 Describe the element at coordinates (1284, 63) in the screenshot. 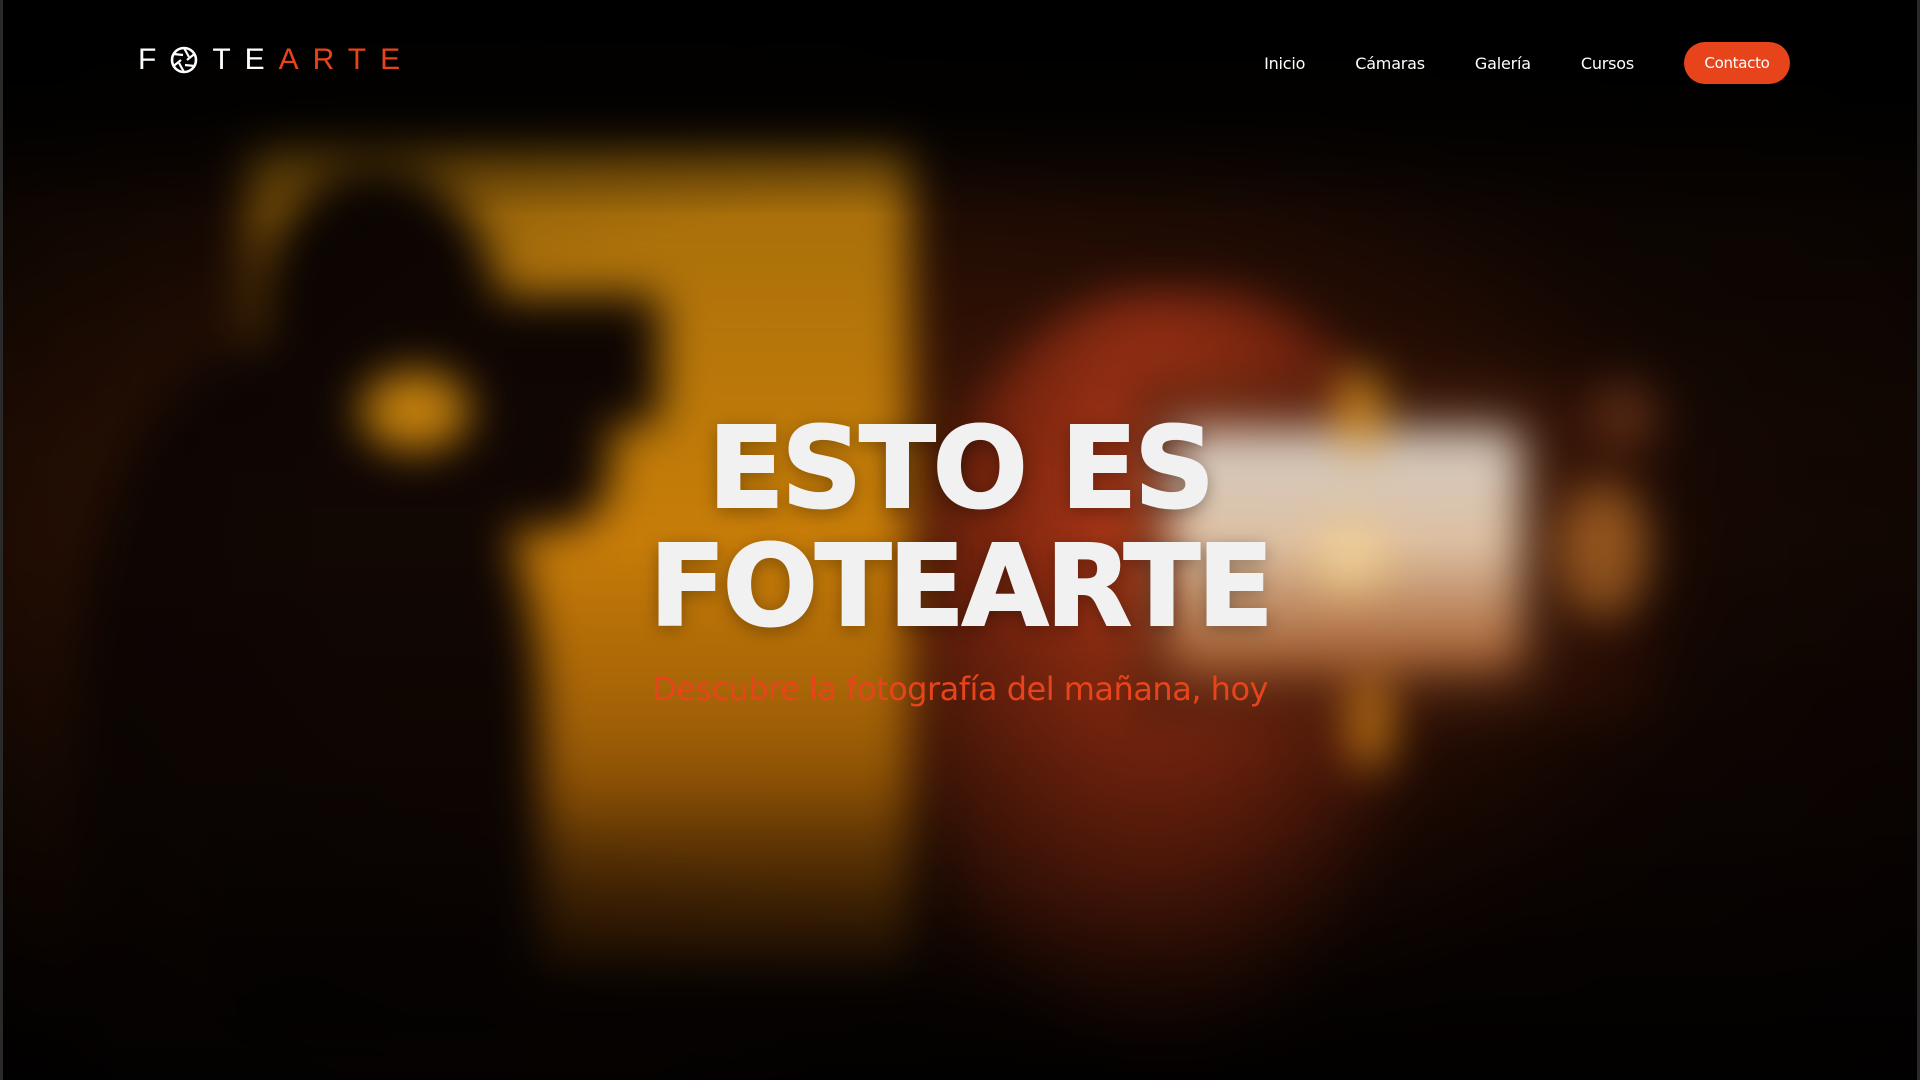

I see `nav-link-inicio: Inicio` at that location.